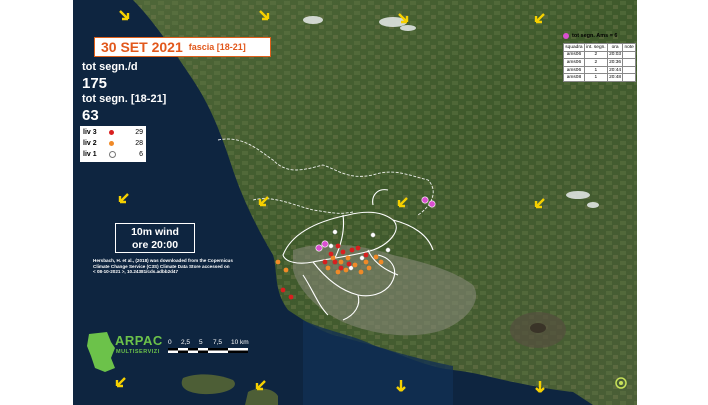 The image size is (708, 405). I want to click on scale-bar, so click(208, 350).